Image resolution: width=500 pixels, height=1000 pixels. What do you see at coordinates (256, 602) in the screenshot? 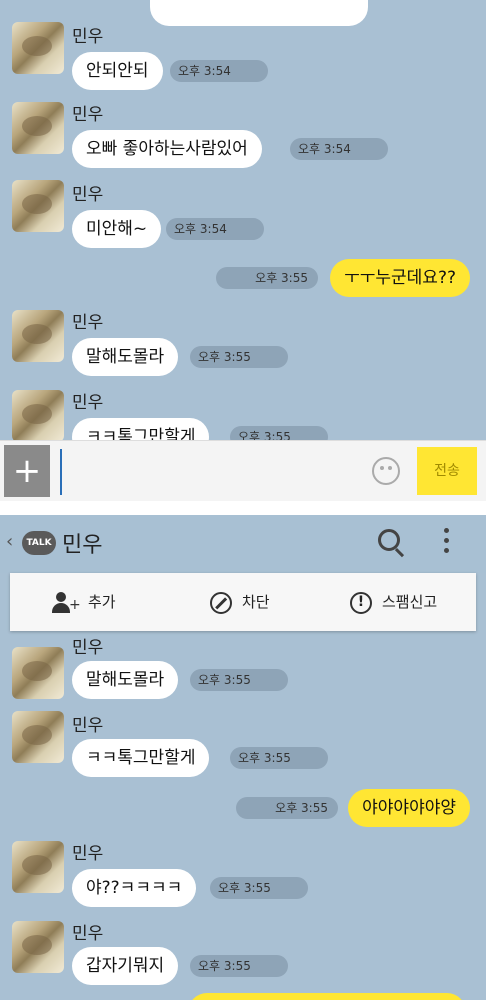
I see `block-label: 차단` at bounding box center [256, 602].